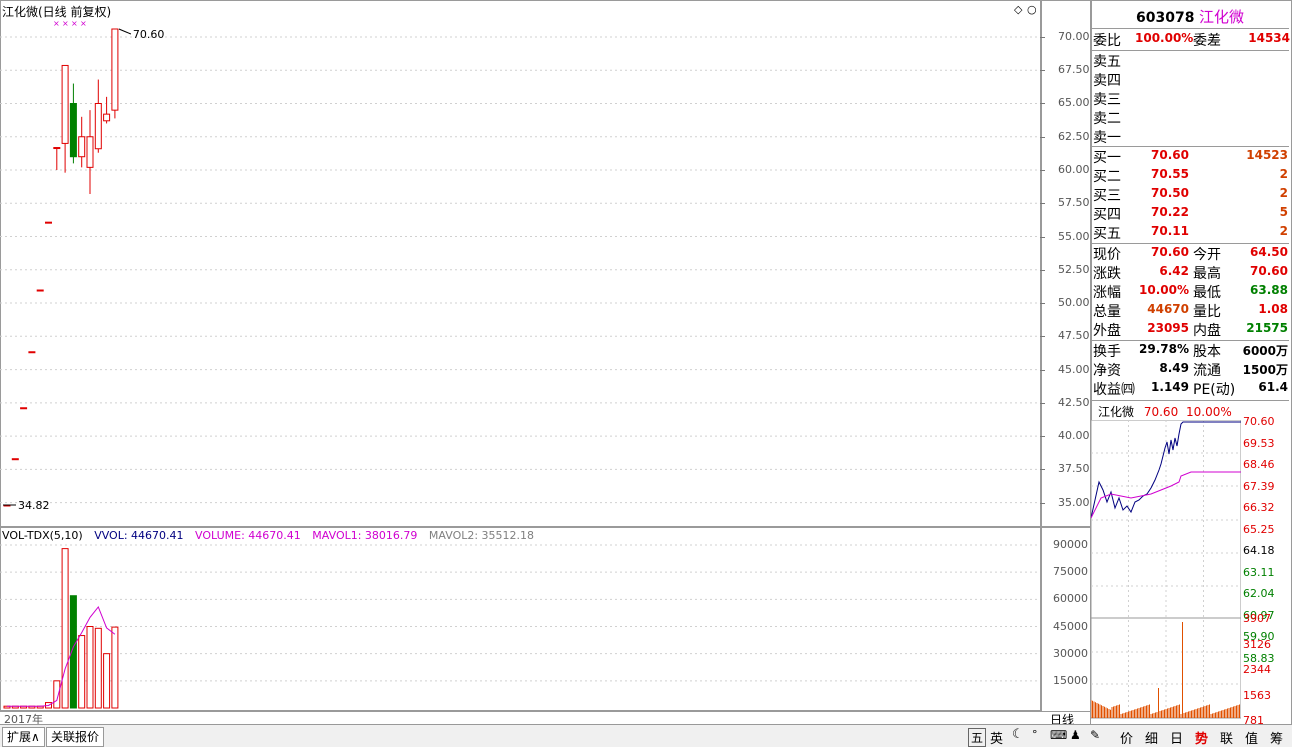 The height and width of the screenshot is (747, 1292). I want to click on price-tick-label: 47.50, so click(1074, 336).